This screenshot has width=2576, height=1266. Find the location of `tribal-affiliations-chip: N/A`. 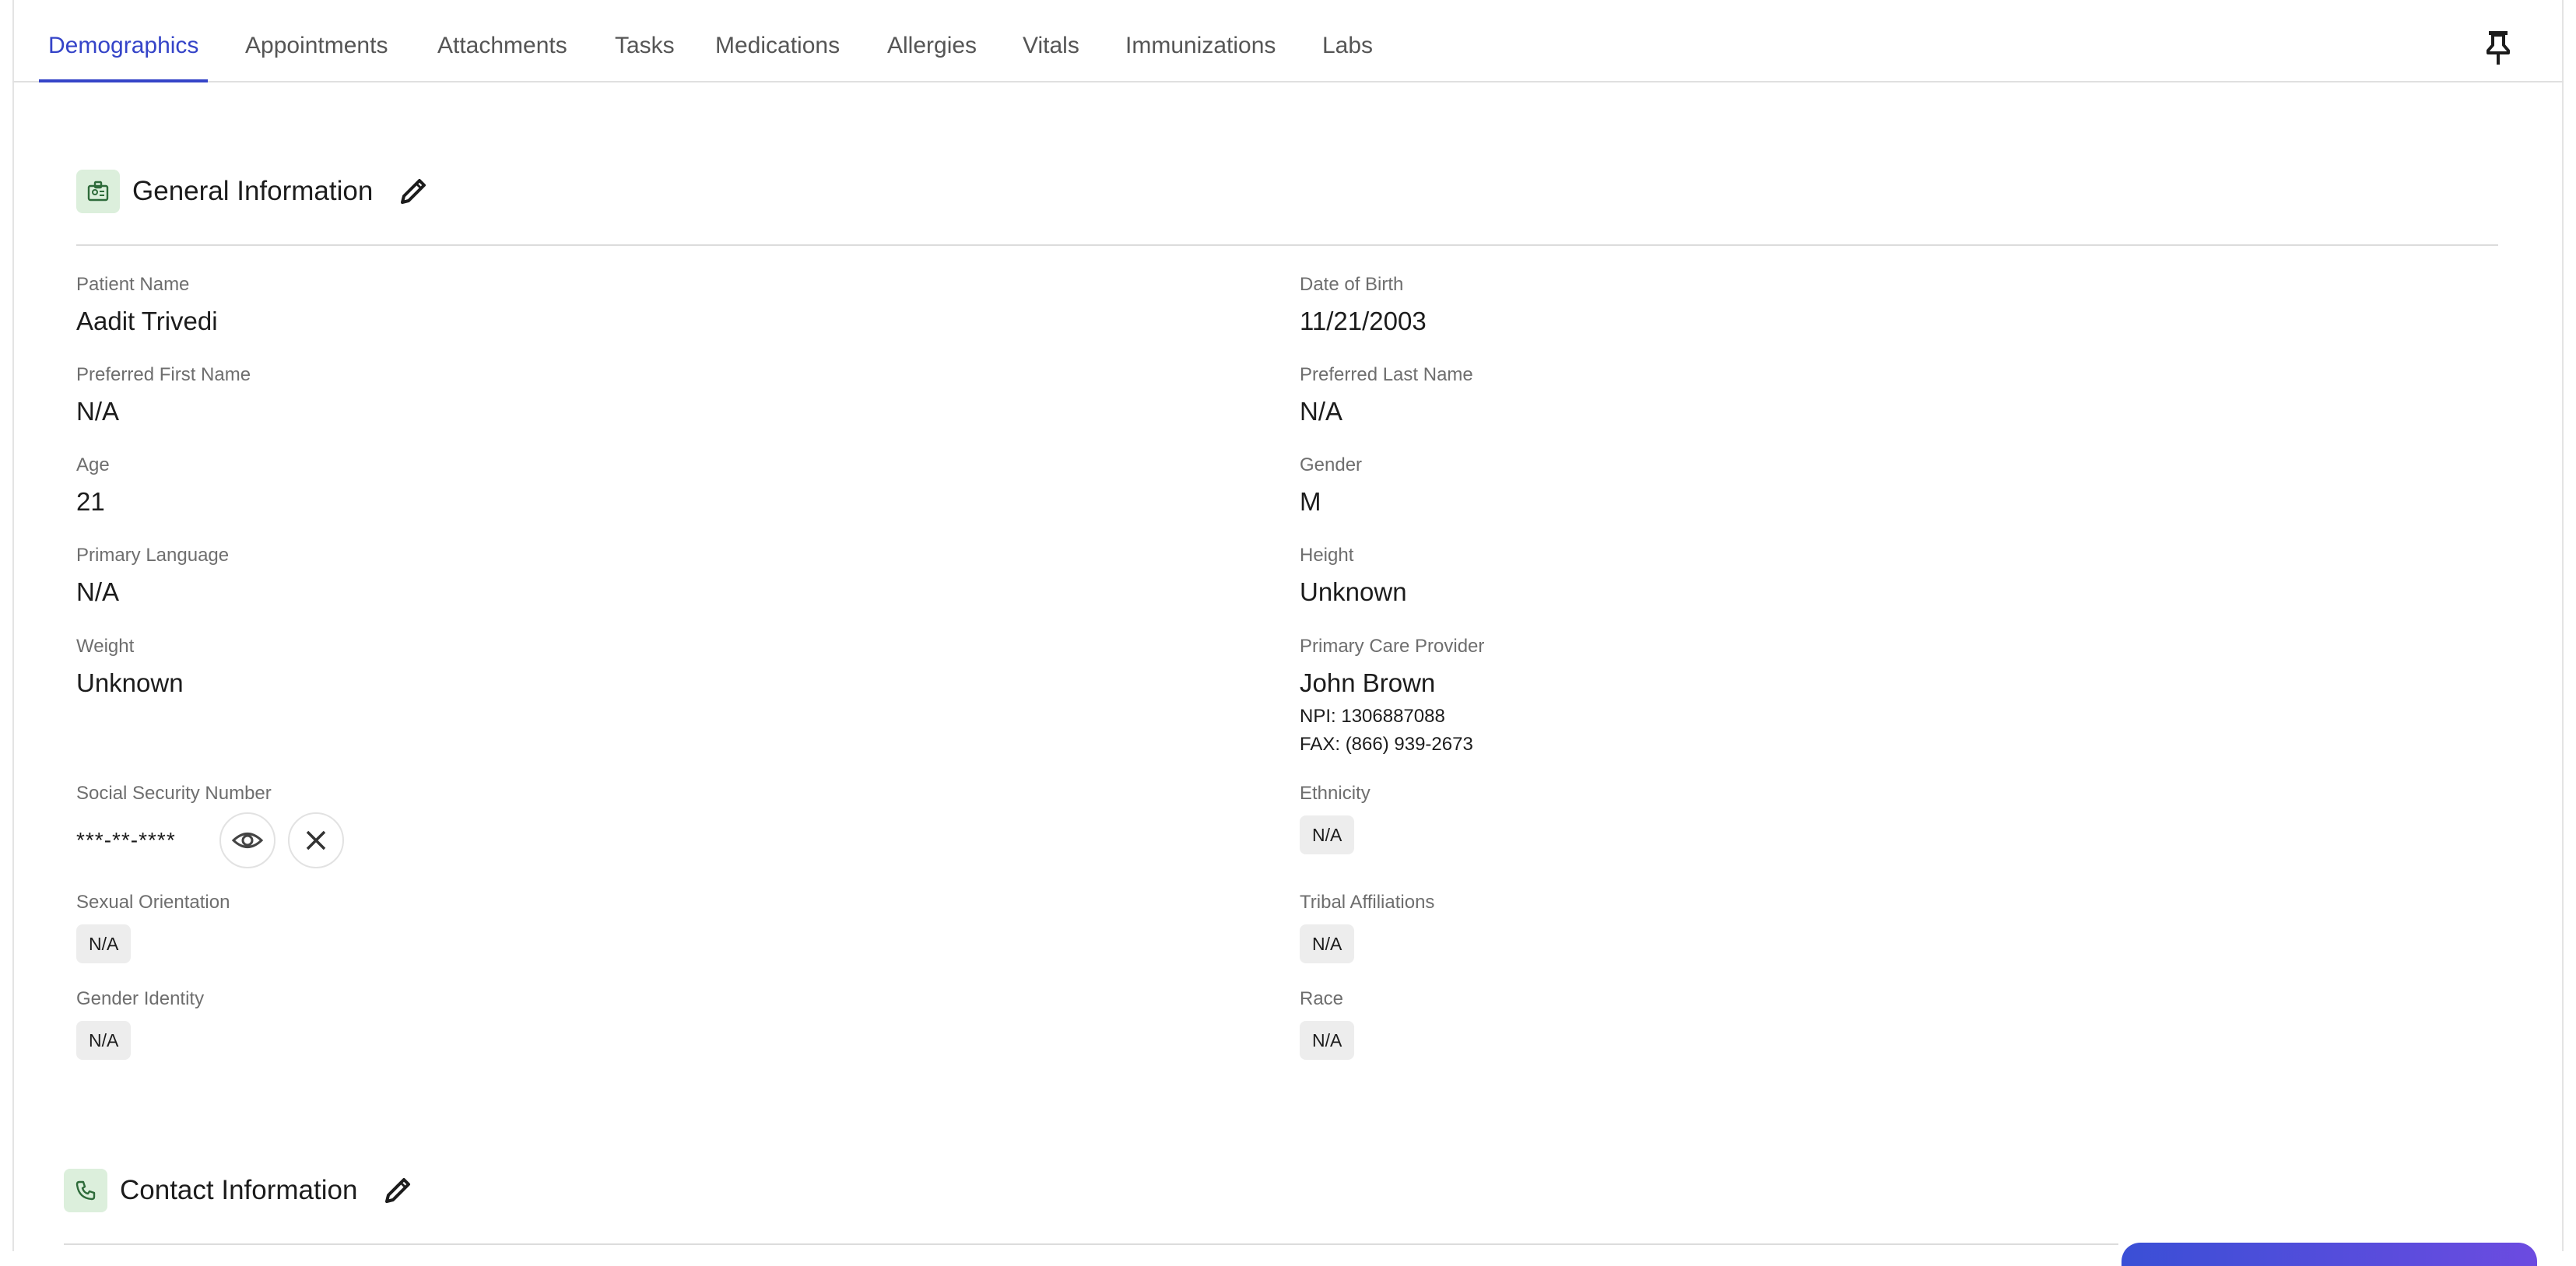

tribal-affiliations-chip: N/A is located at coordinates (1328, 943).